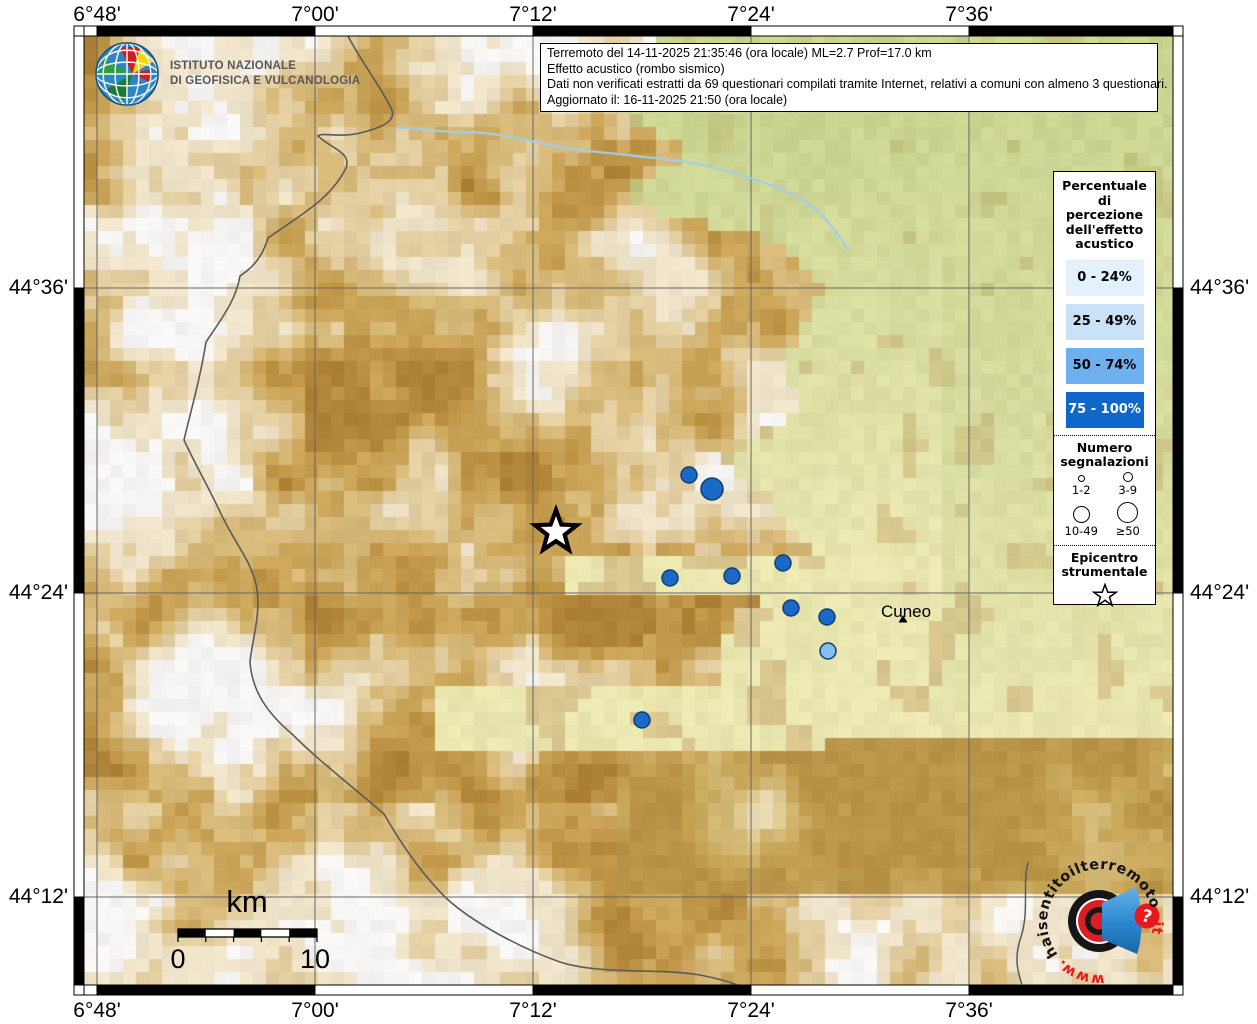 The height and width of the screenshot is (1024, 1257). Describe the element at coordinates (315, 959) in the screenshot. I see `scalebar-end-label: 10` at that location.